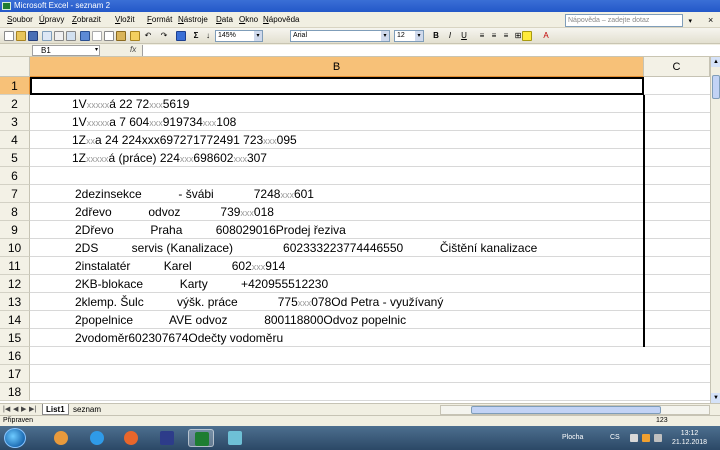  I want to click on print-icon, so click(59, 36).